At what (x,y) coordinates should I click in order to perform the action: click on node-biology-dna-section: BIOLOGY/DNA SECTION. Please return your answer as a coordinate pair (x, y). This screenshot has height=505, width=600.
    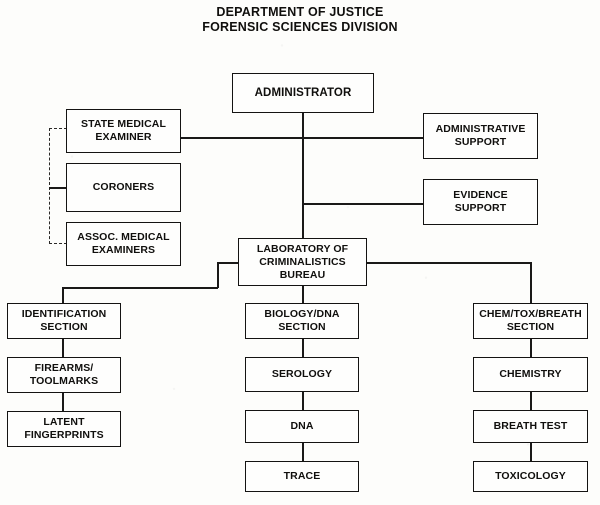
    Looking at the image, I should click on (302, 321).